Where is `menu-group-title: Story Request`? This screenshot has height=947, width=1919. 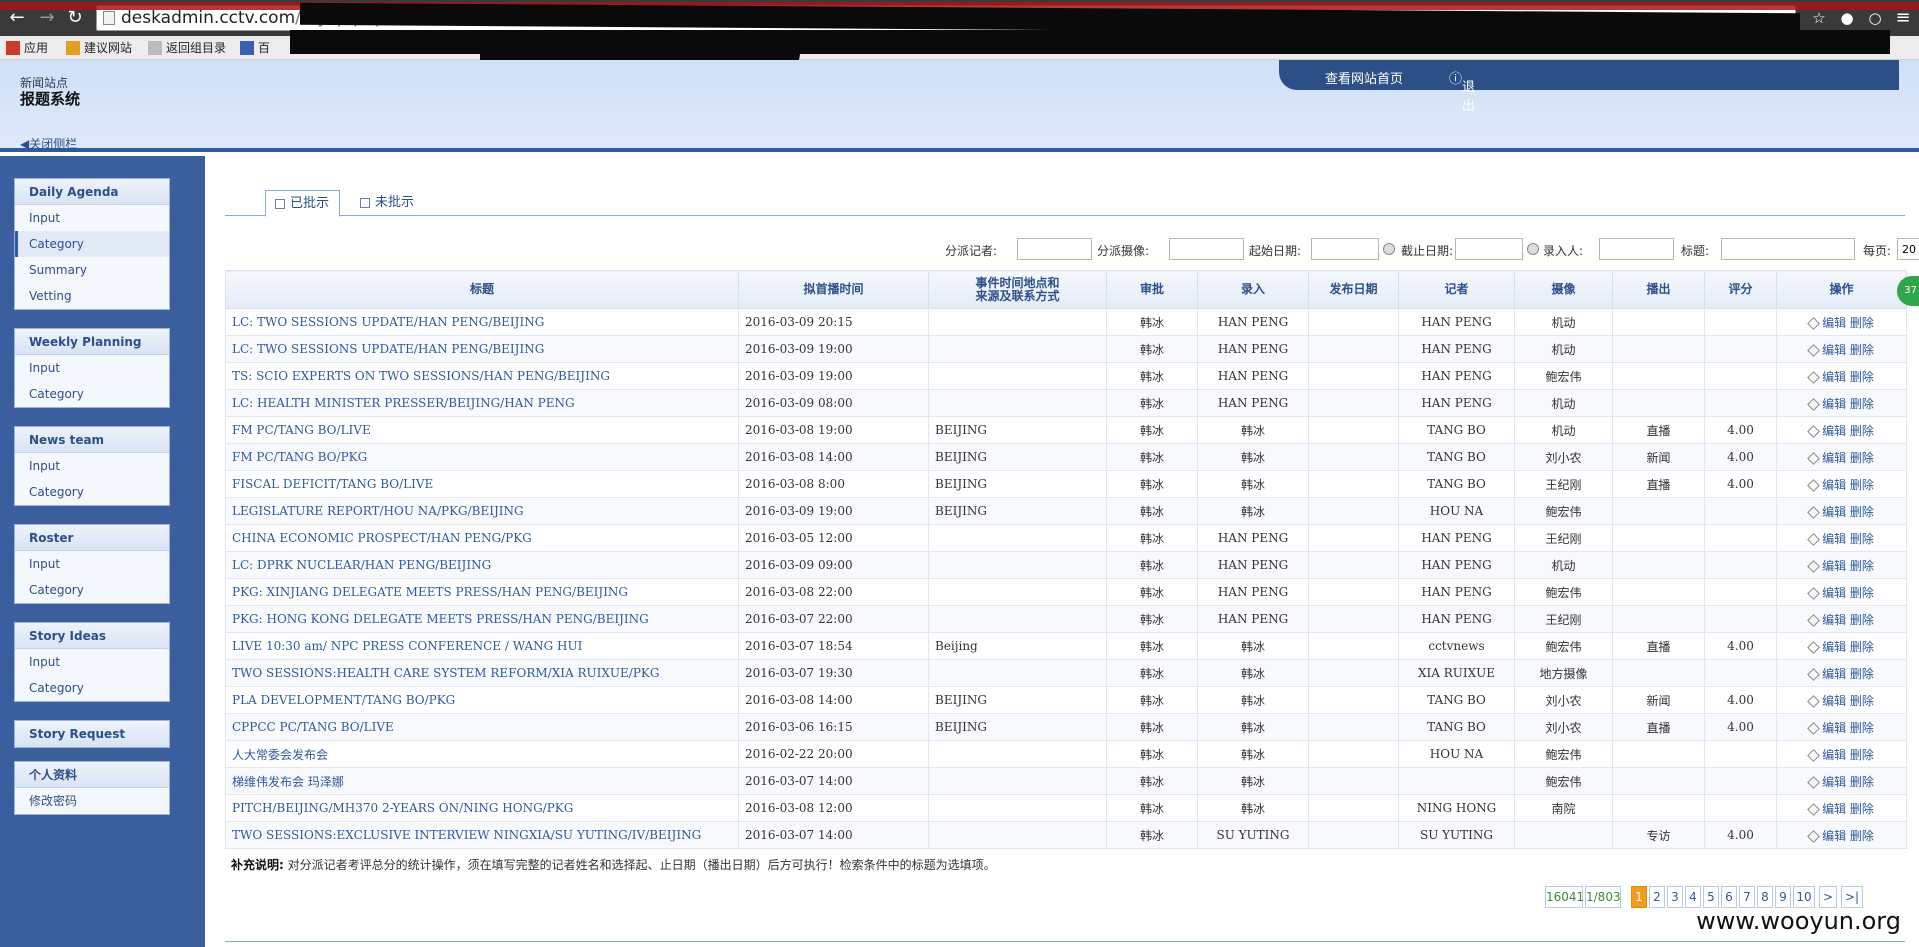
menu-group-title: Story Request is located at coordinates (92, 734).